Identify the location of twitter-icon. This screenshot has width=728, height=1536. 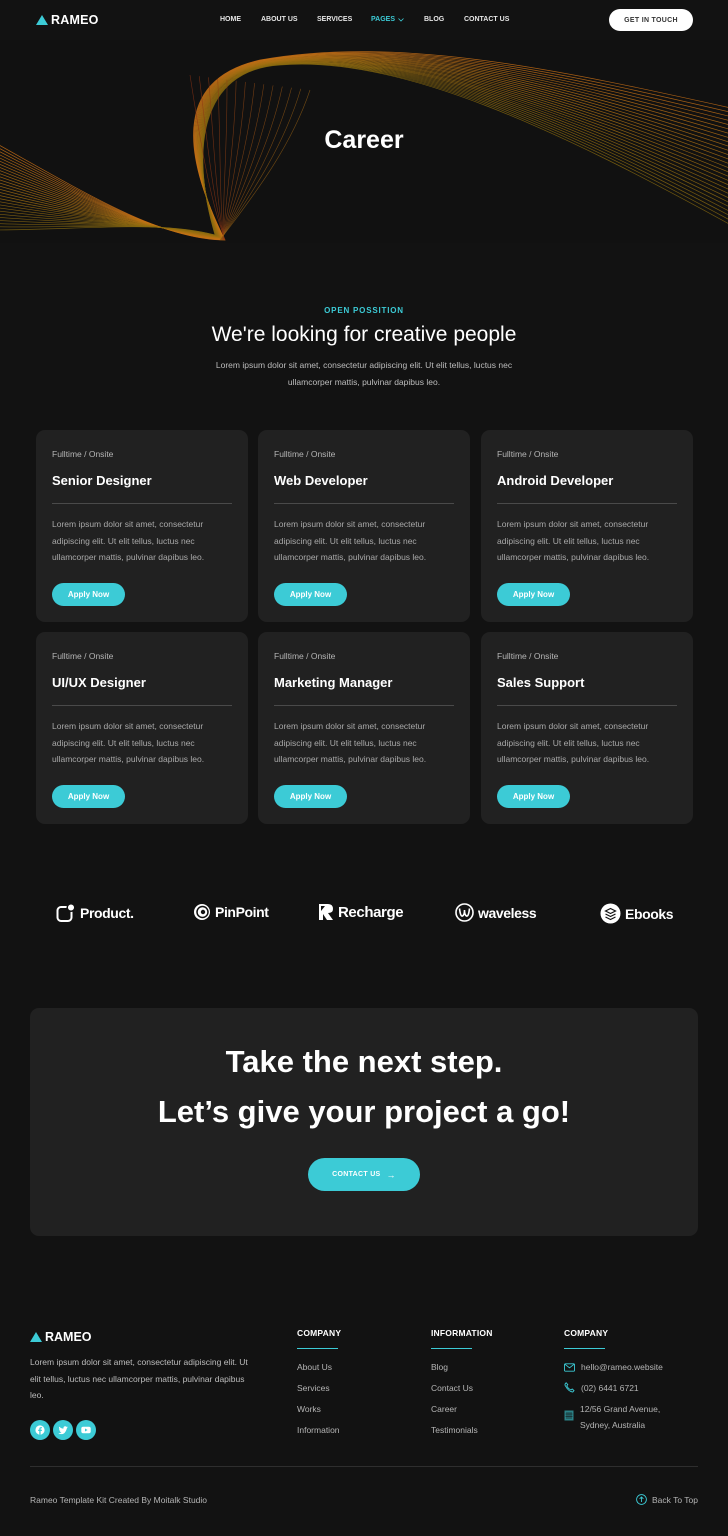
(63, 1429).